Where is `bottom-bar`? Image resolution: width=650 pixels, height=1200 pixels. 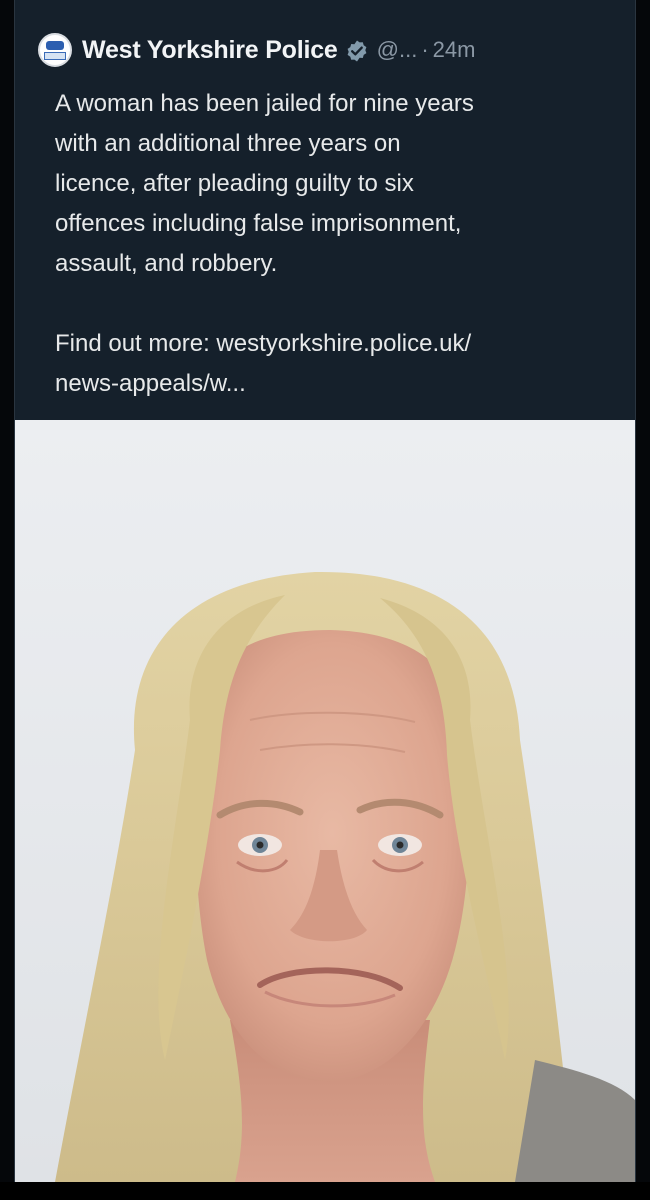
bottom-bar is located at coordinates (325, 1191).